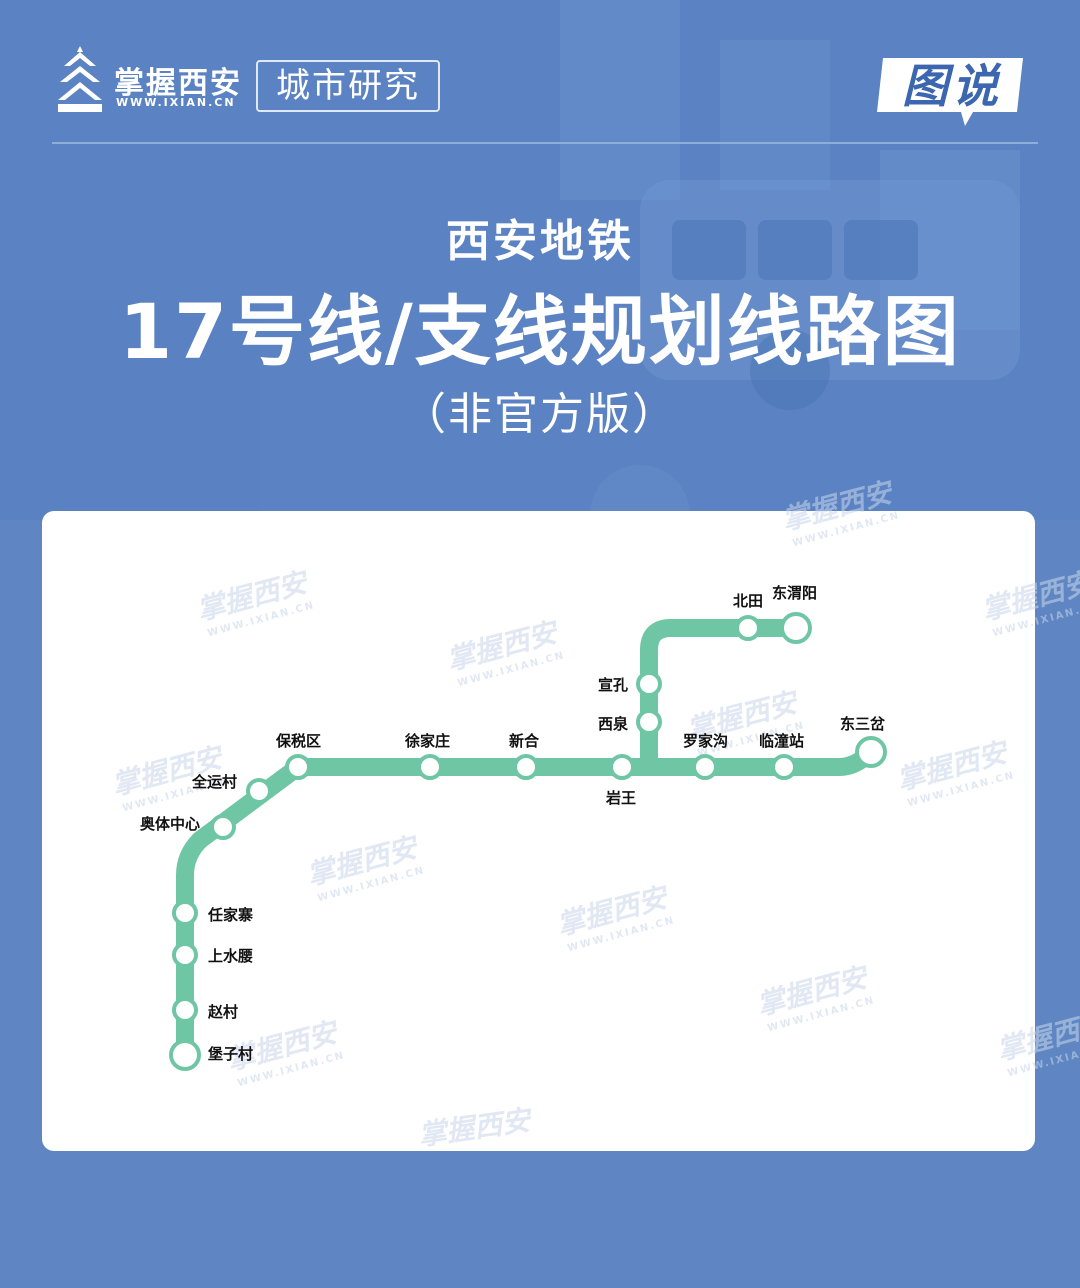 Image resolution: width=1080 pixels, height=1288 pixels. I want to click on station-label: 任家寨, so click(230, 915).